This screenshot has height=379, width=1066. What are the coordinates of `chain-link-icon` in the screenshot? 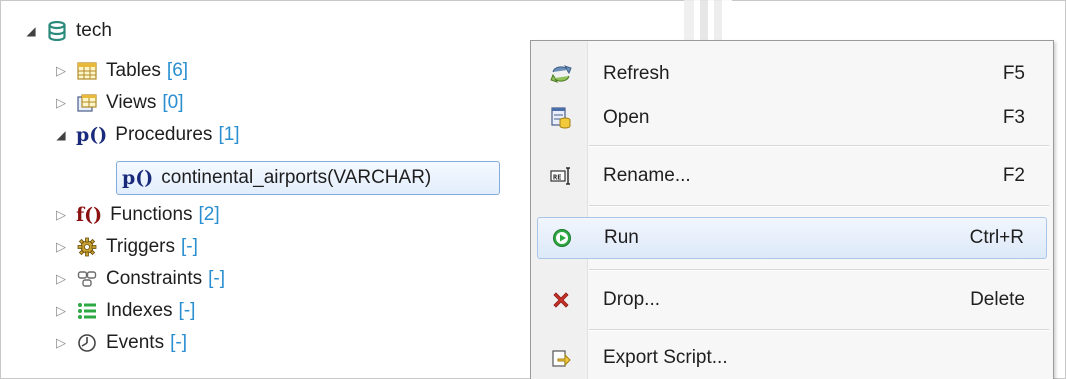 It's located at (87, 279).